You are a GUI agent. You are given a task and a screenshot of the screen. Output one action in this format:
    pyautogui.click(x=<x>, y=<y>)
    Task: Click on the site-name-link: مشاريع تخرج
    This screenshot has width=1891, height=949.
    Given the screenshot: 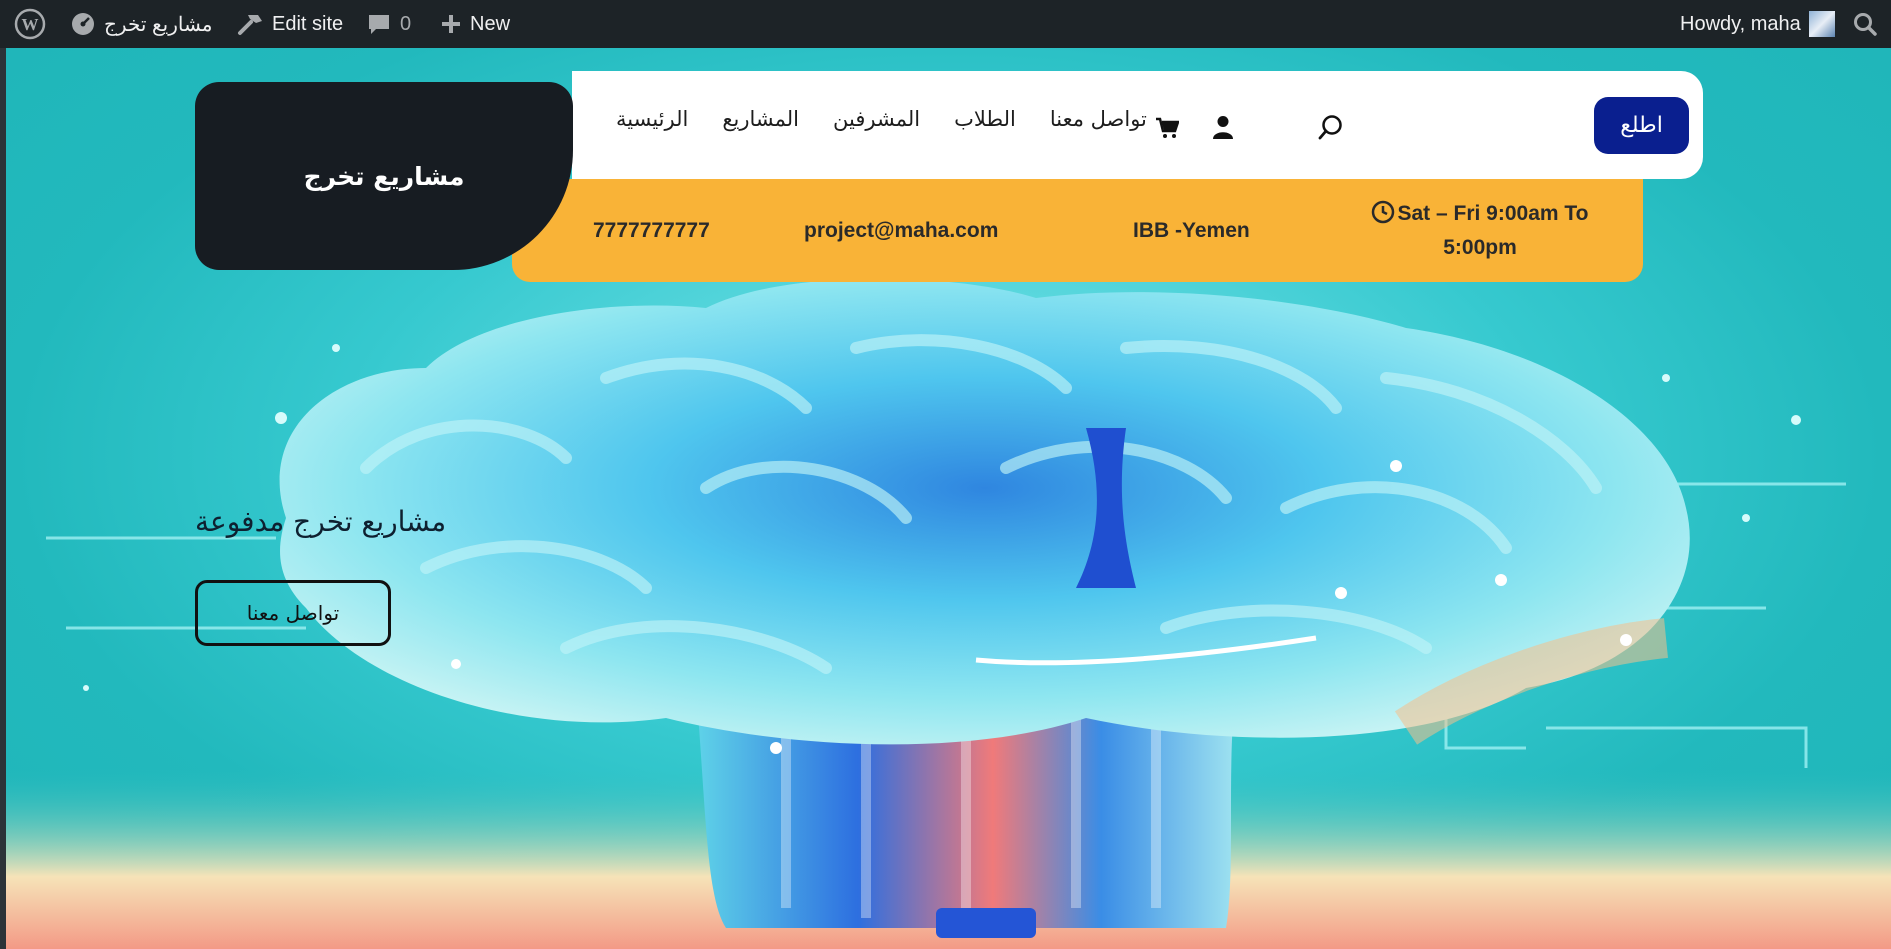 What is the action you would take?
    pyautogui.click(x=141, y=24)
    